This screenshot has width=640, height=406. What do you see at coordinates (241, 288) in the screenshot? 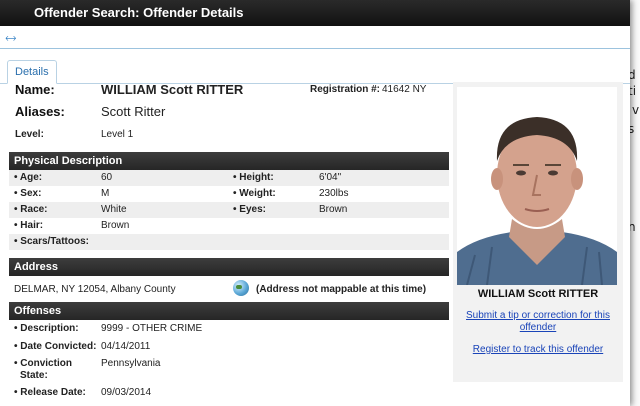
I see `globe-icon` at bounding box center [241, 288].